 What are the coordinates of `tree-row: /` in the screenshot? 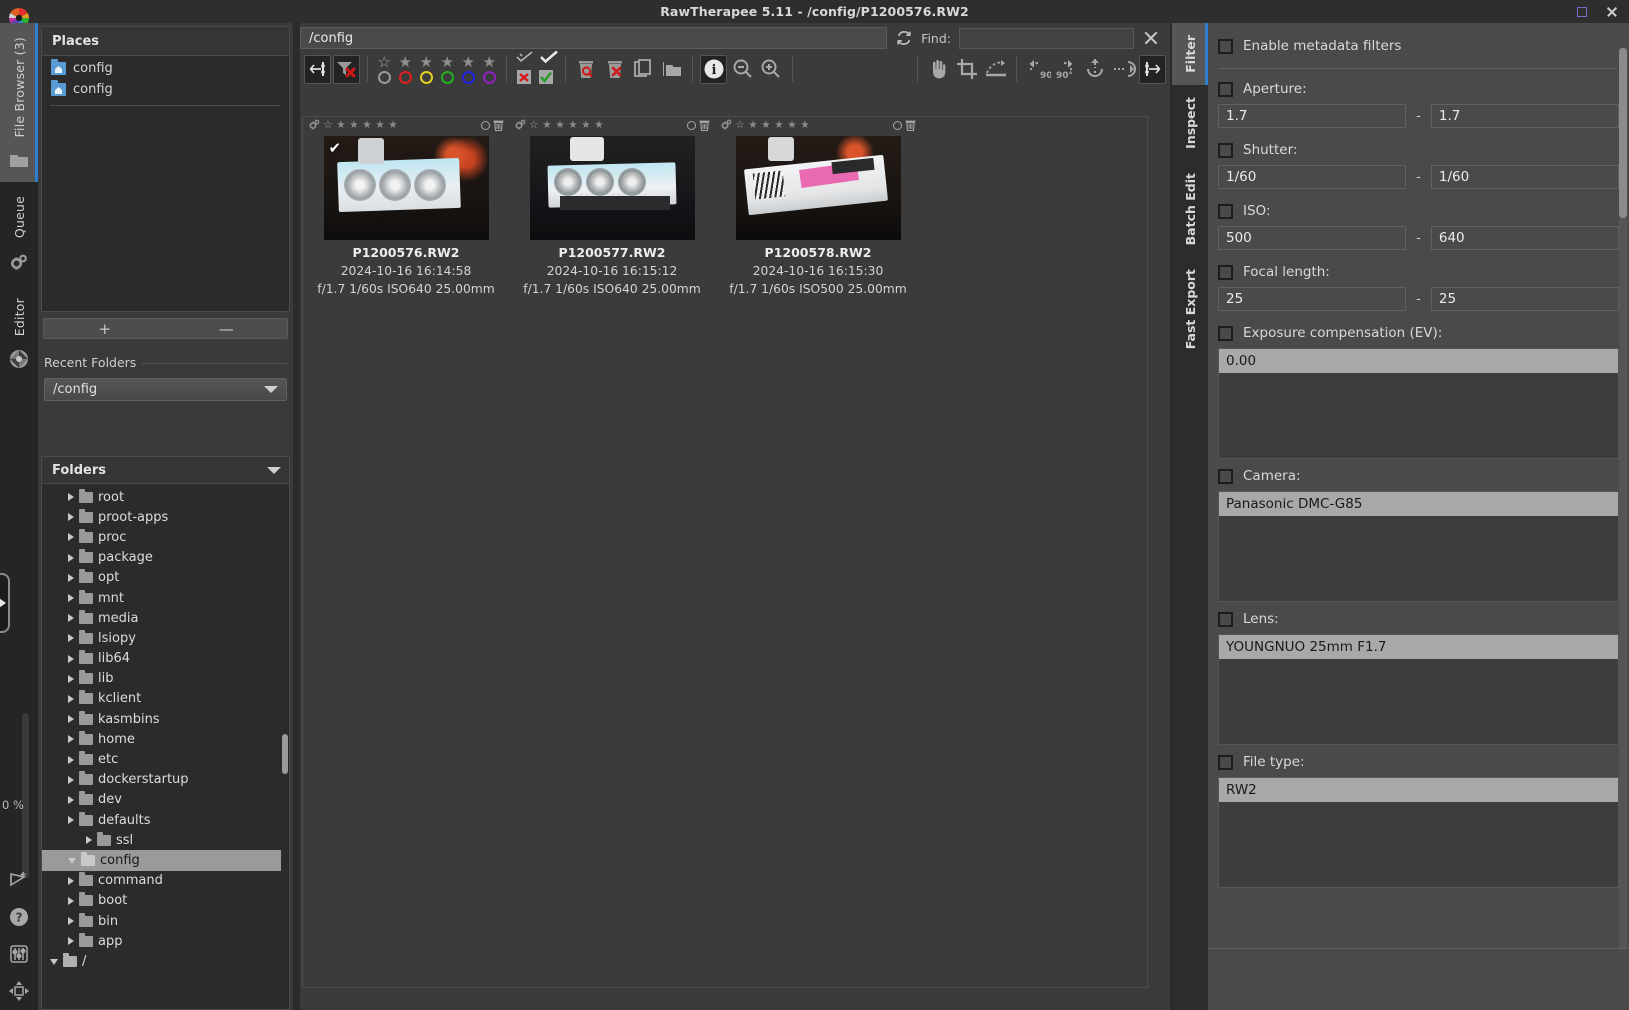 It's located at (165, 961).